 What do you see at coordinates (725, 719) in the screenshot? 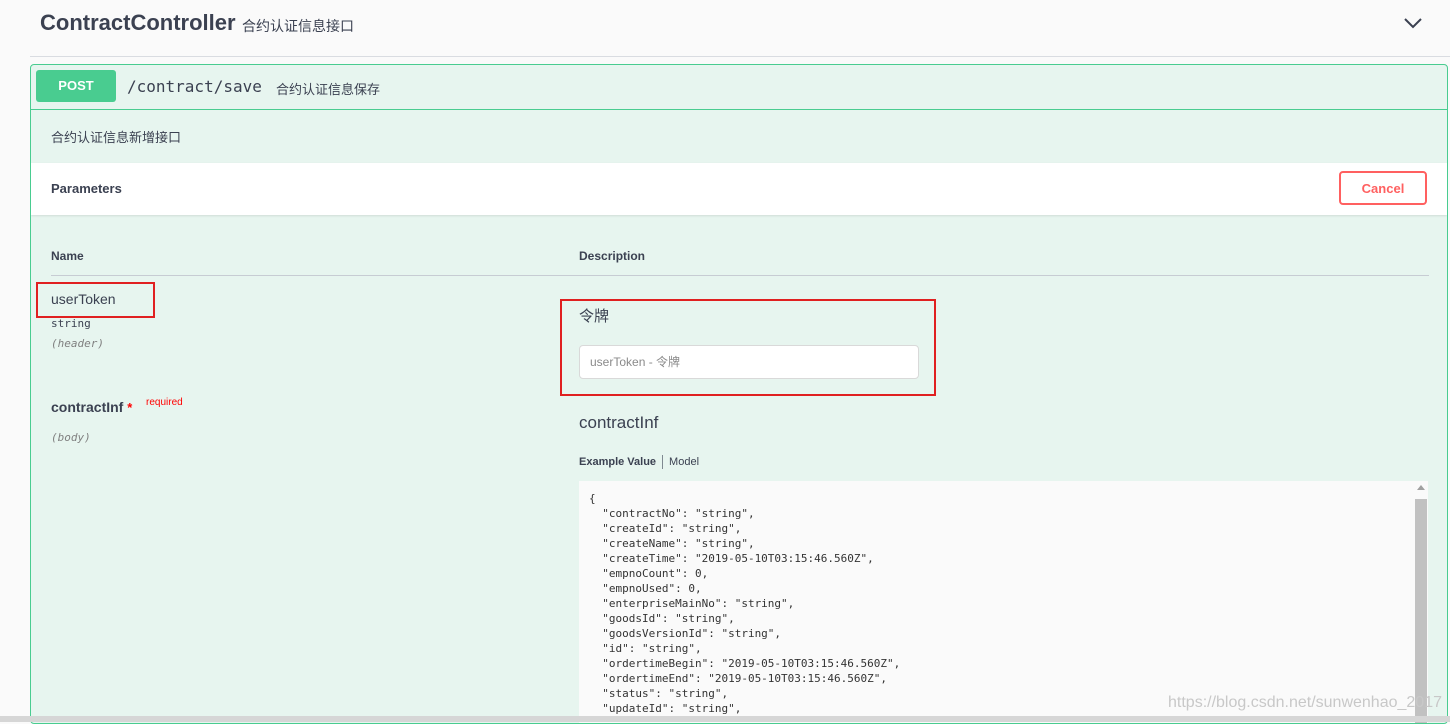
I see `horizontal-scrollbar` at bounding box center [725, 719].